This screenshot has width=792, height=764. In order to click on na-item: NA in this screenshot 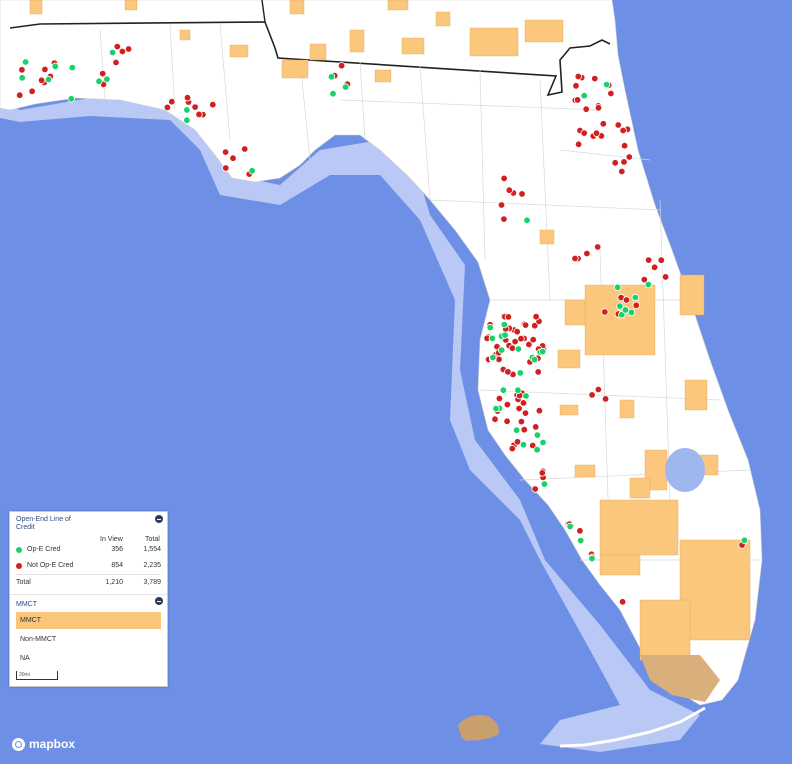, I will do `click(88, 658)`.